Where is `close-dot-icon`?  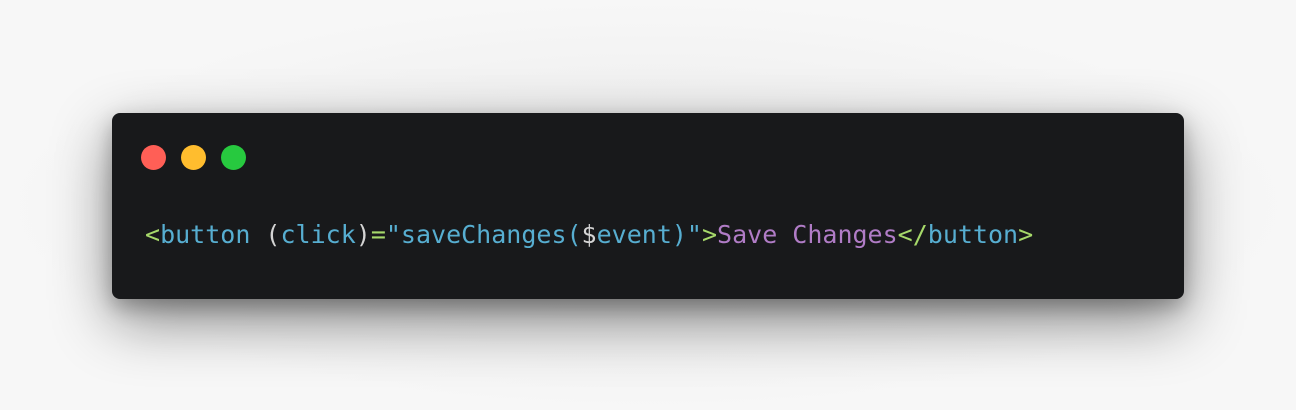 close-dot-icon is located at coordinates (153, 157).